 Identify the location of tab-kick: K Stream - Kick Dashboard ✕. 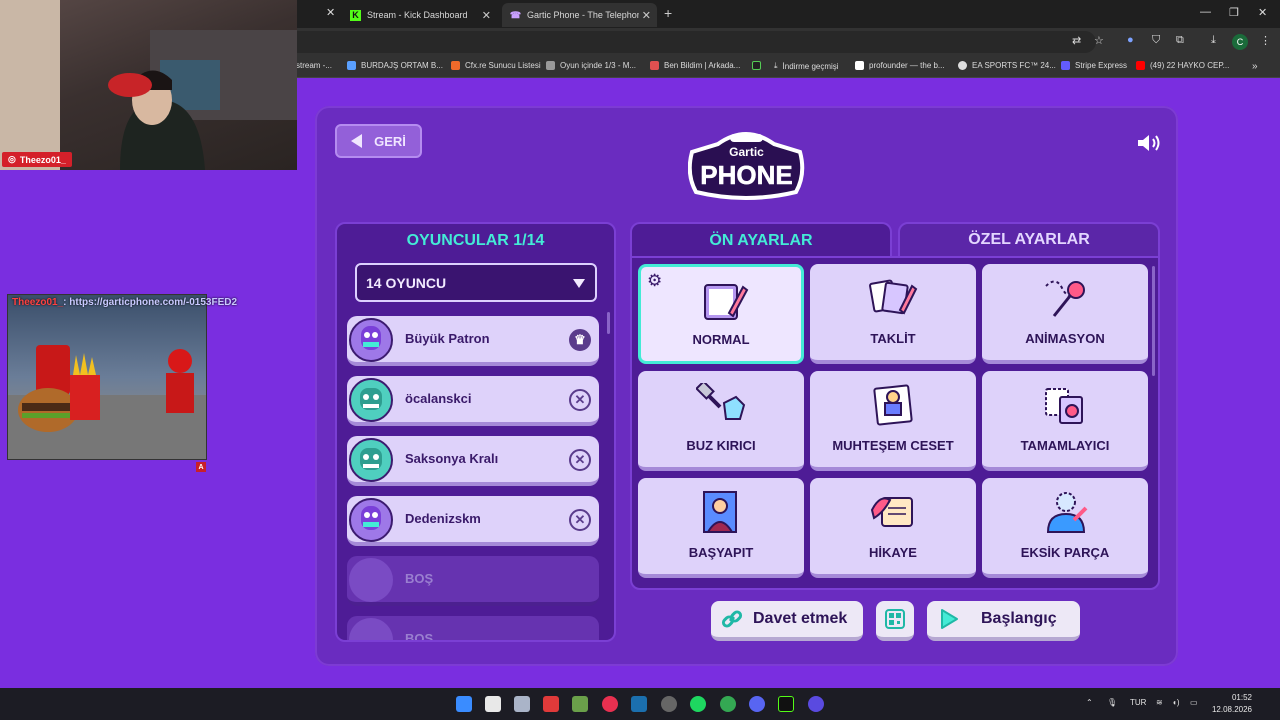
(419, 15).